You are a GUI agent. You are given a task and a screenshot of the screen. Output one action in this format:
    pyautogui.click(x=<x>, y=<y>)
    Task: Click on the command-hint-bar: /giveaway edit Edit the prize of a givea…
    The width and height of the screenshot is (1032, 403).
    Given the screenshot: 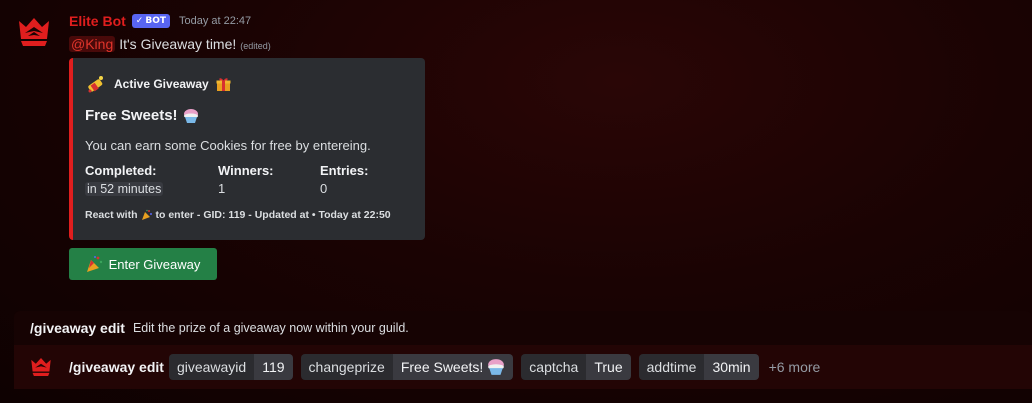 What is the action you would take?
    pyautogui.click(x=523, y=328)
    